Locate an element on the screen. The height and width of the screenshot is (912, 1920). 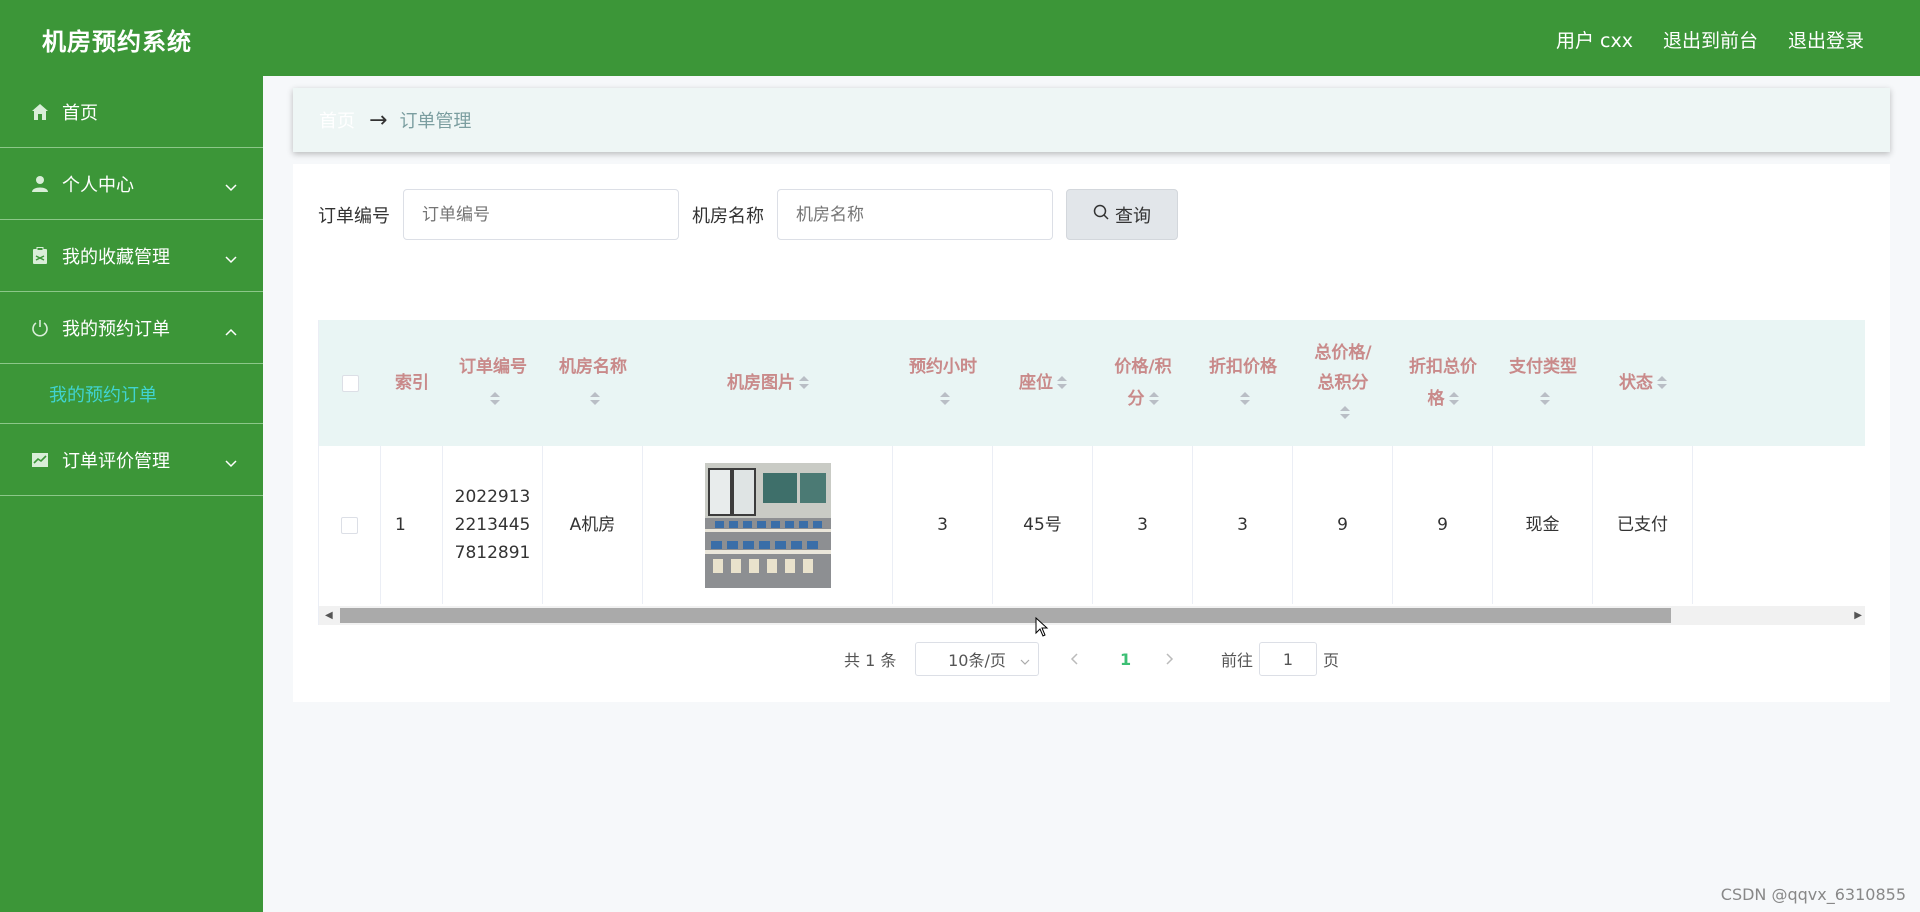
sidebar-item-label: 个人中心 is located at coordinates (98, 185).